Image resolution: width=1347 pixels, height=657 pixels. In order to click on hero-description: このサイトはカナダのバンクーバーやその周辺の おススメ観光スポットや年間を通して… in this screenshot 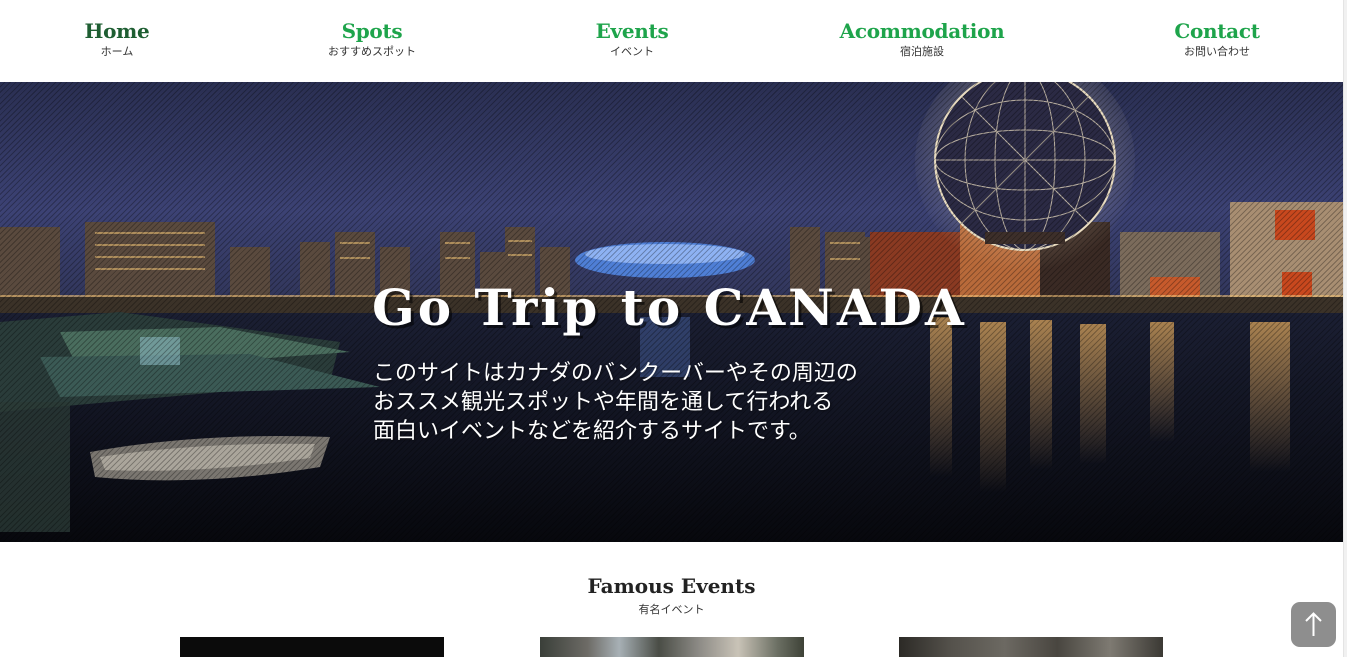, I will do `click(673, 402)`.